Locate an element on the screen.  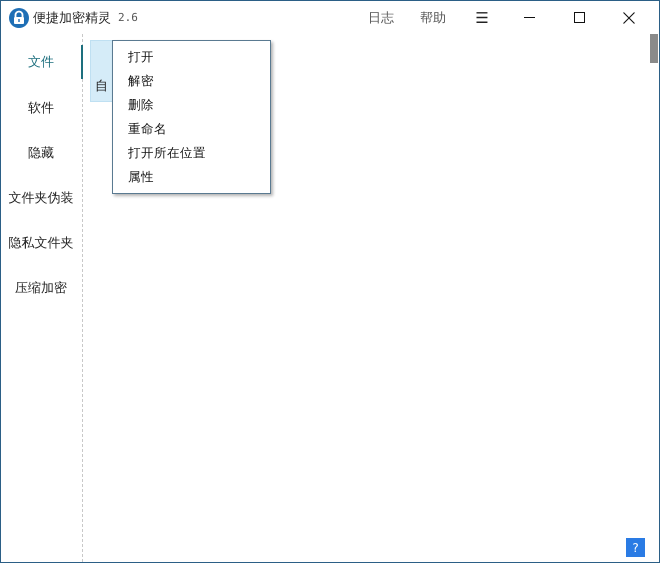
menu-item: 删除 is located at coordinates (191, 105).